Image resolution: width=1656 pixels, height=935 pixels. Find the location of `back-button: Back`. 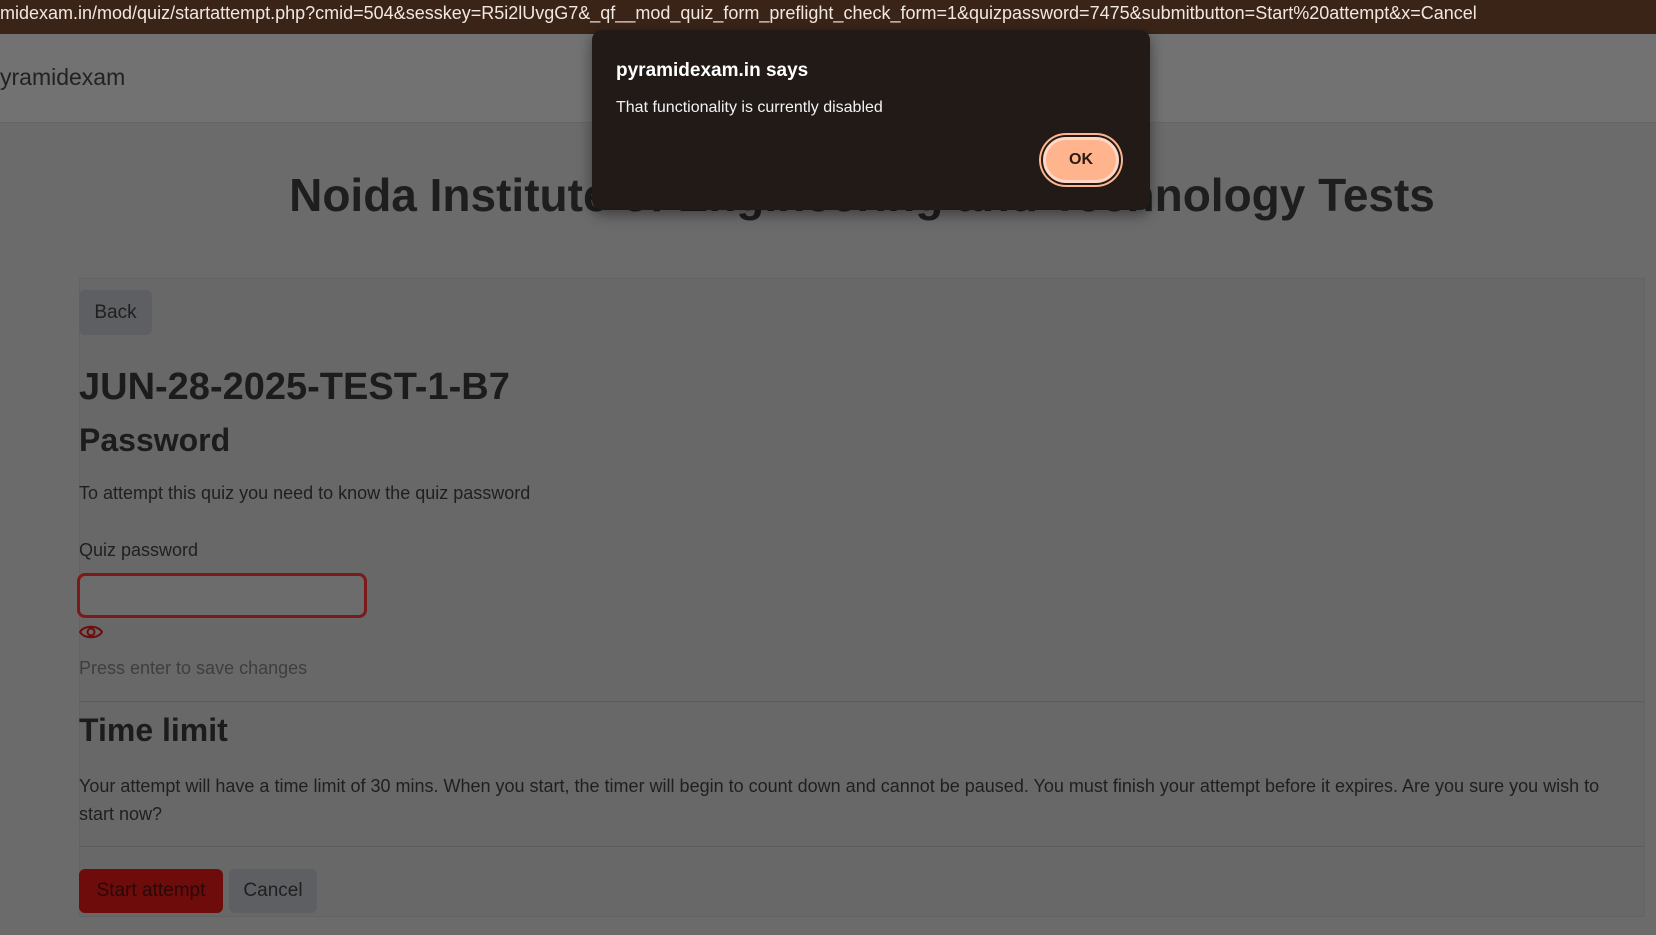

back-button: Back is located at coordinates (115, 312).